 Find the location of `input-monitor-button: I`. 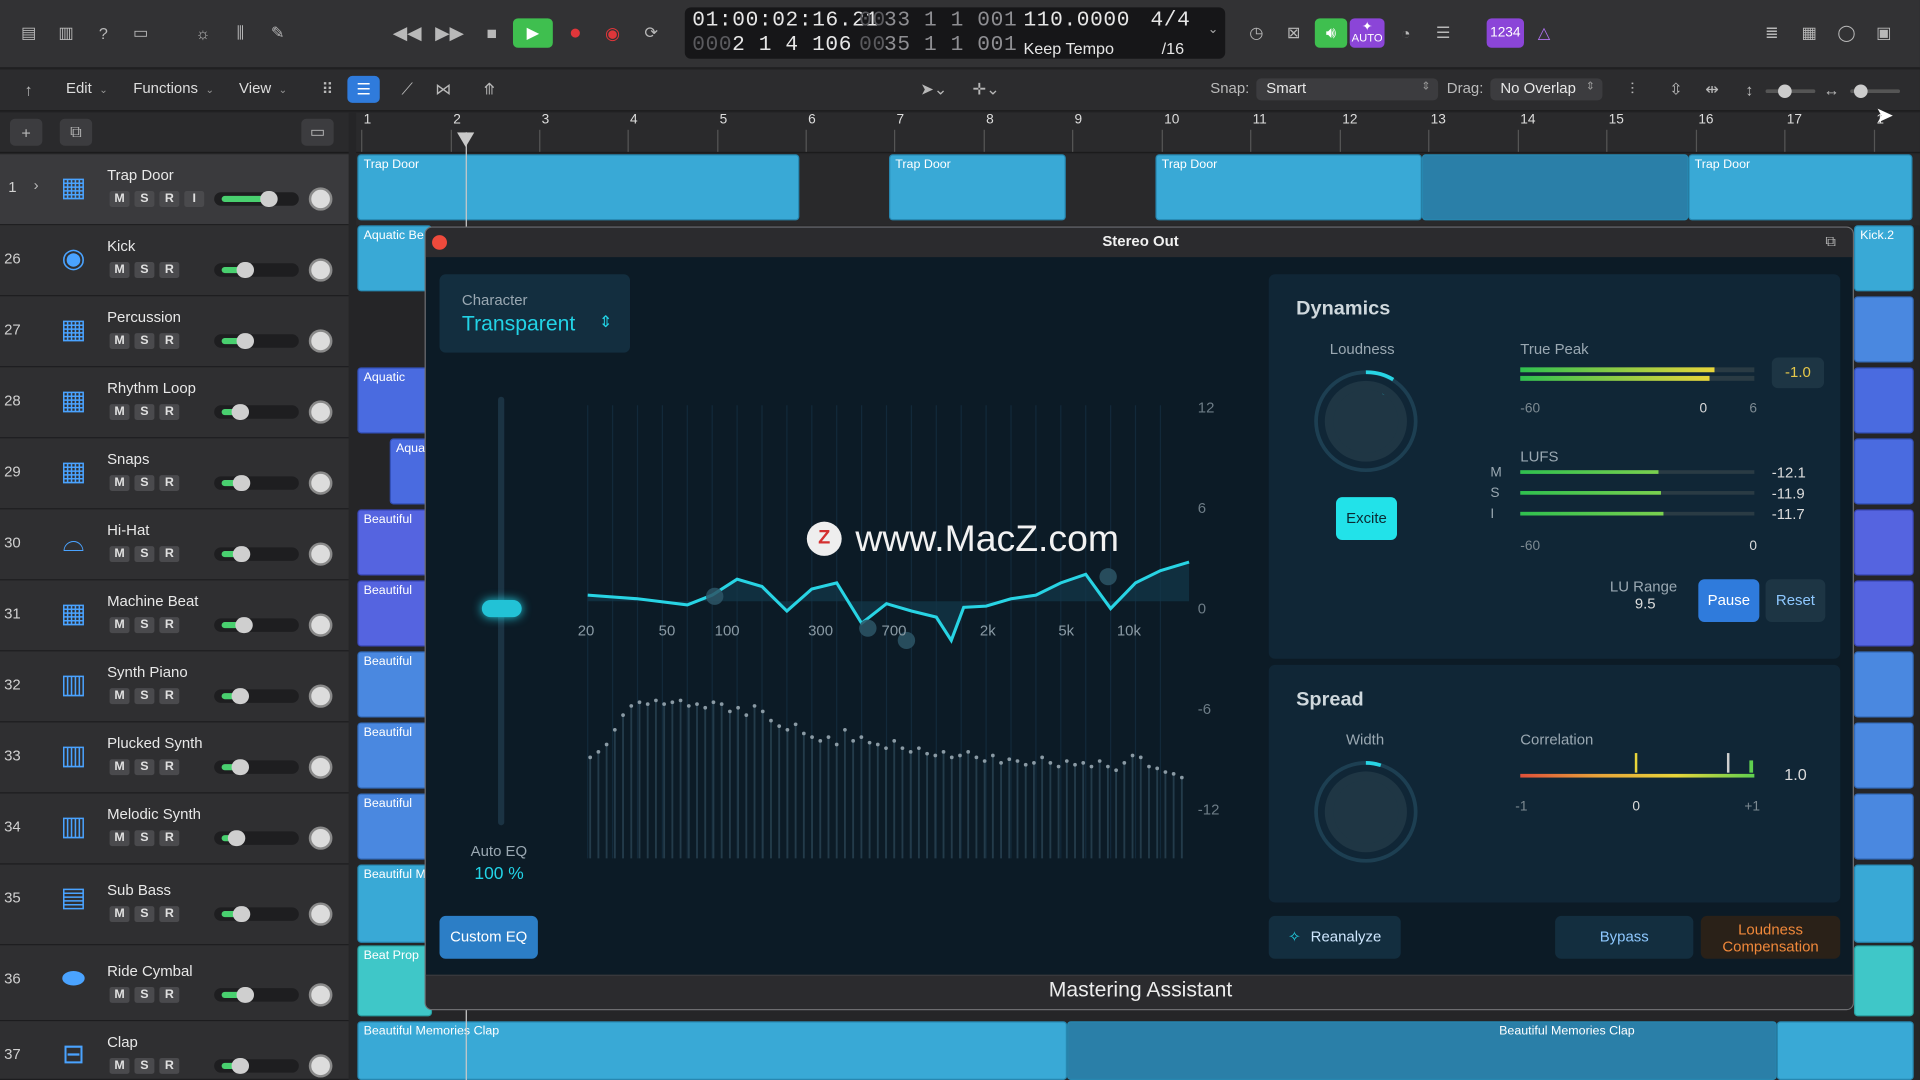

input-monitor-button: I is located at coordinates (194, 199).